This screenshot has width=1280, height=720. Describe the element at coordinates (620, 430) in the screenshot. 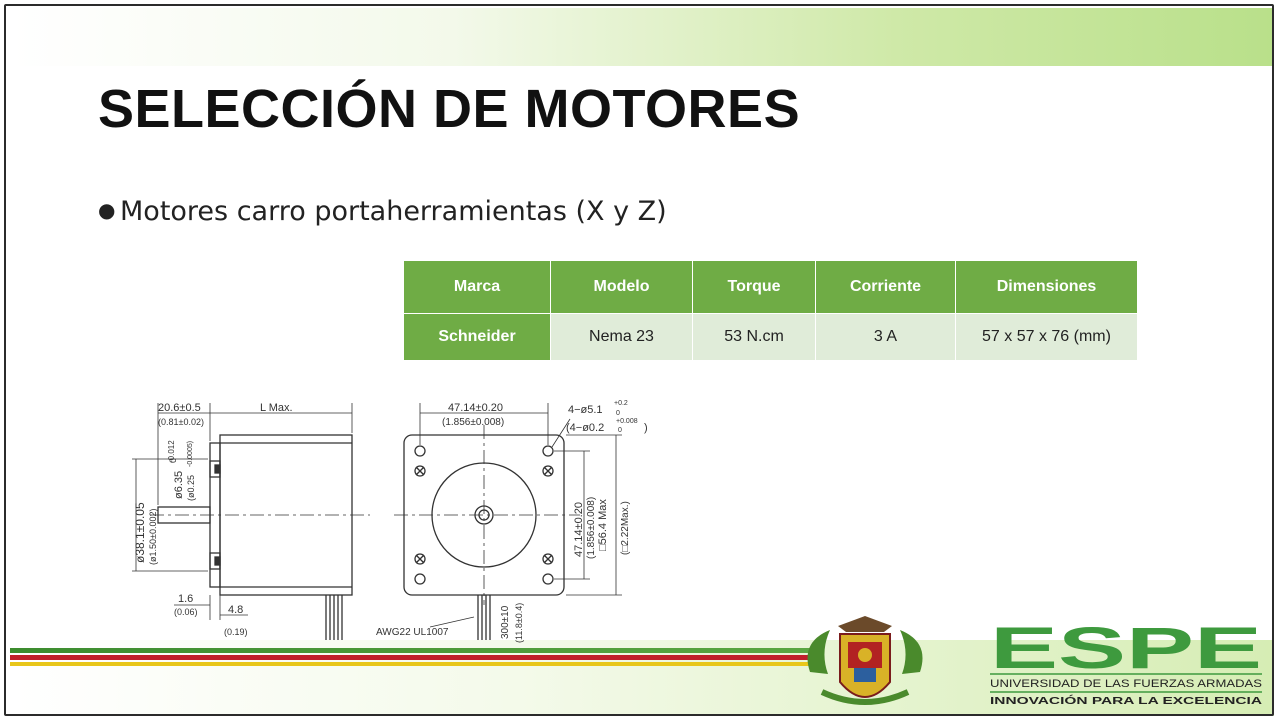

I see `dim-hole-in-bottom: 0` at that location.